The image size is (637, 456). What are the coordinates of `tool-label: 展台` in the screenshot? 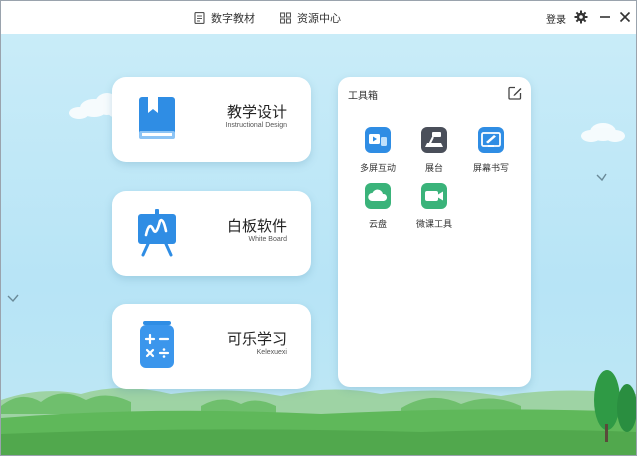 It's located at (433, 169).